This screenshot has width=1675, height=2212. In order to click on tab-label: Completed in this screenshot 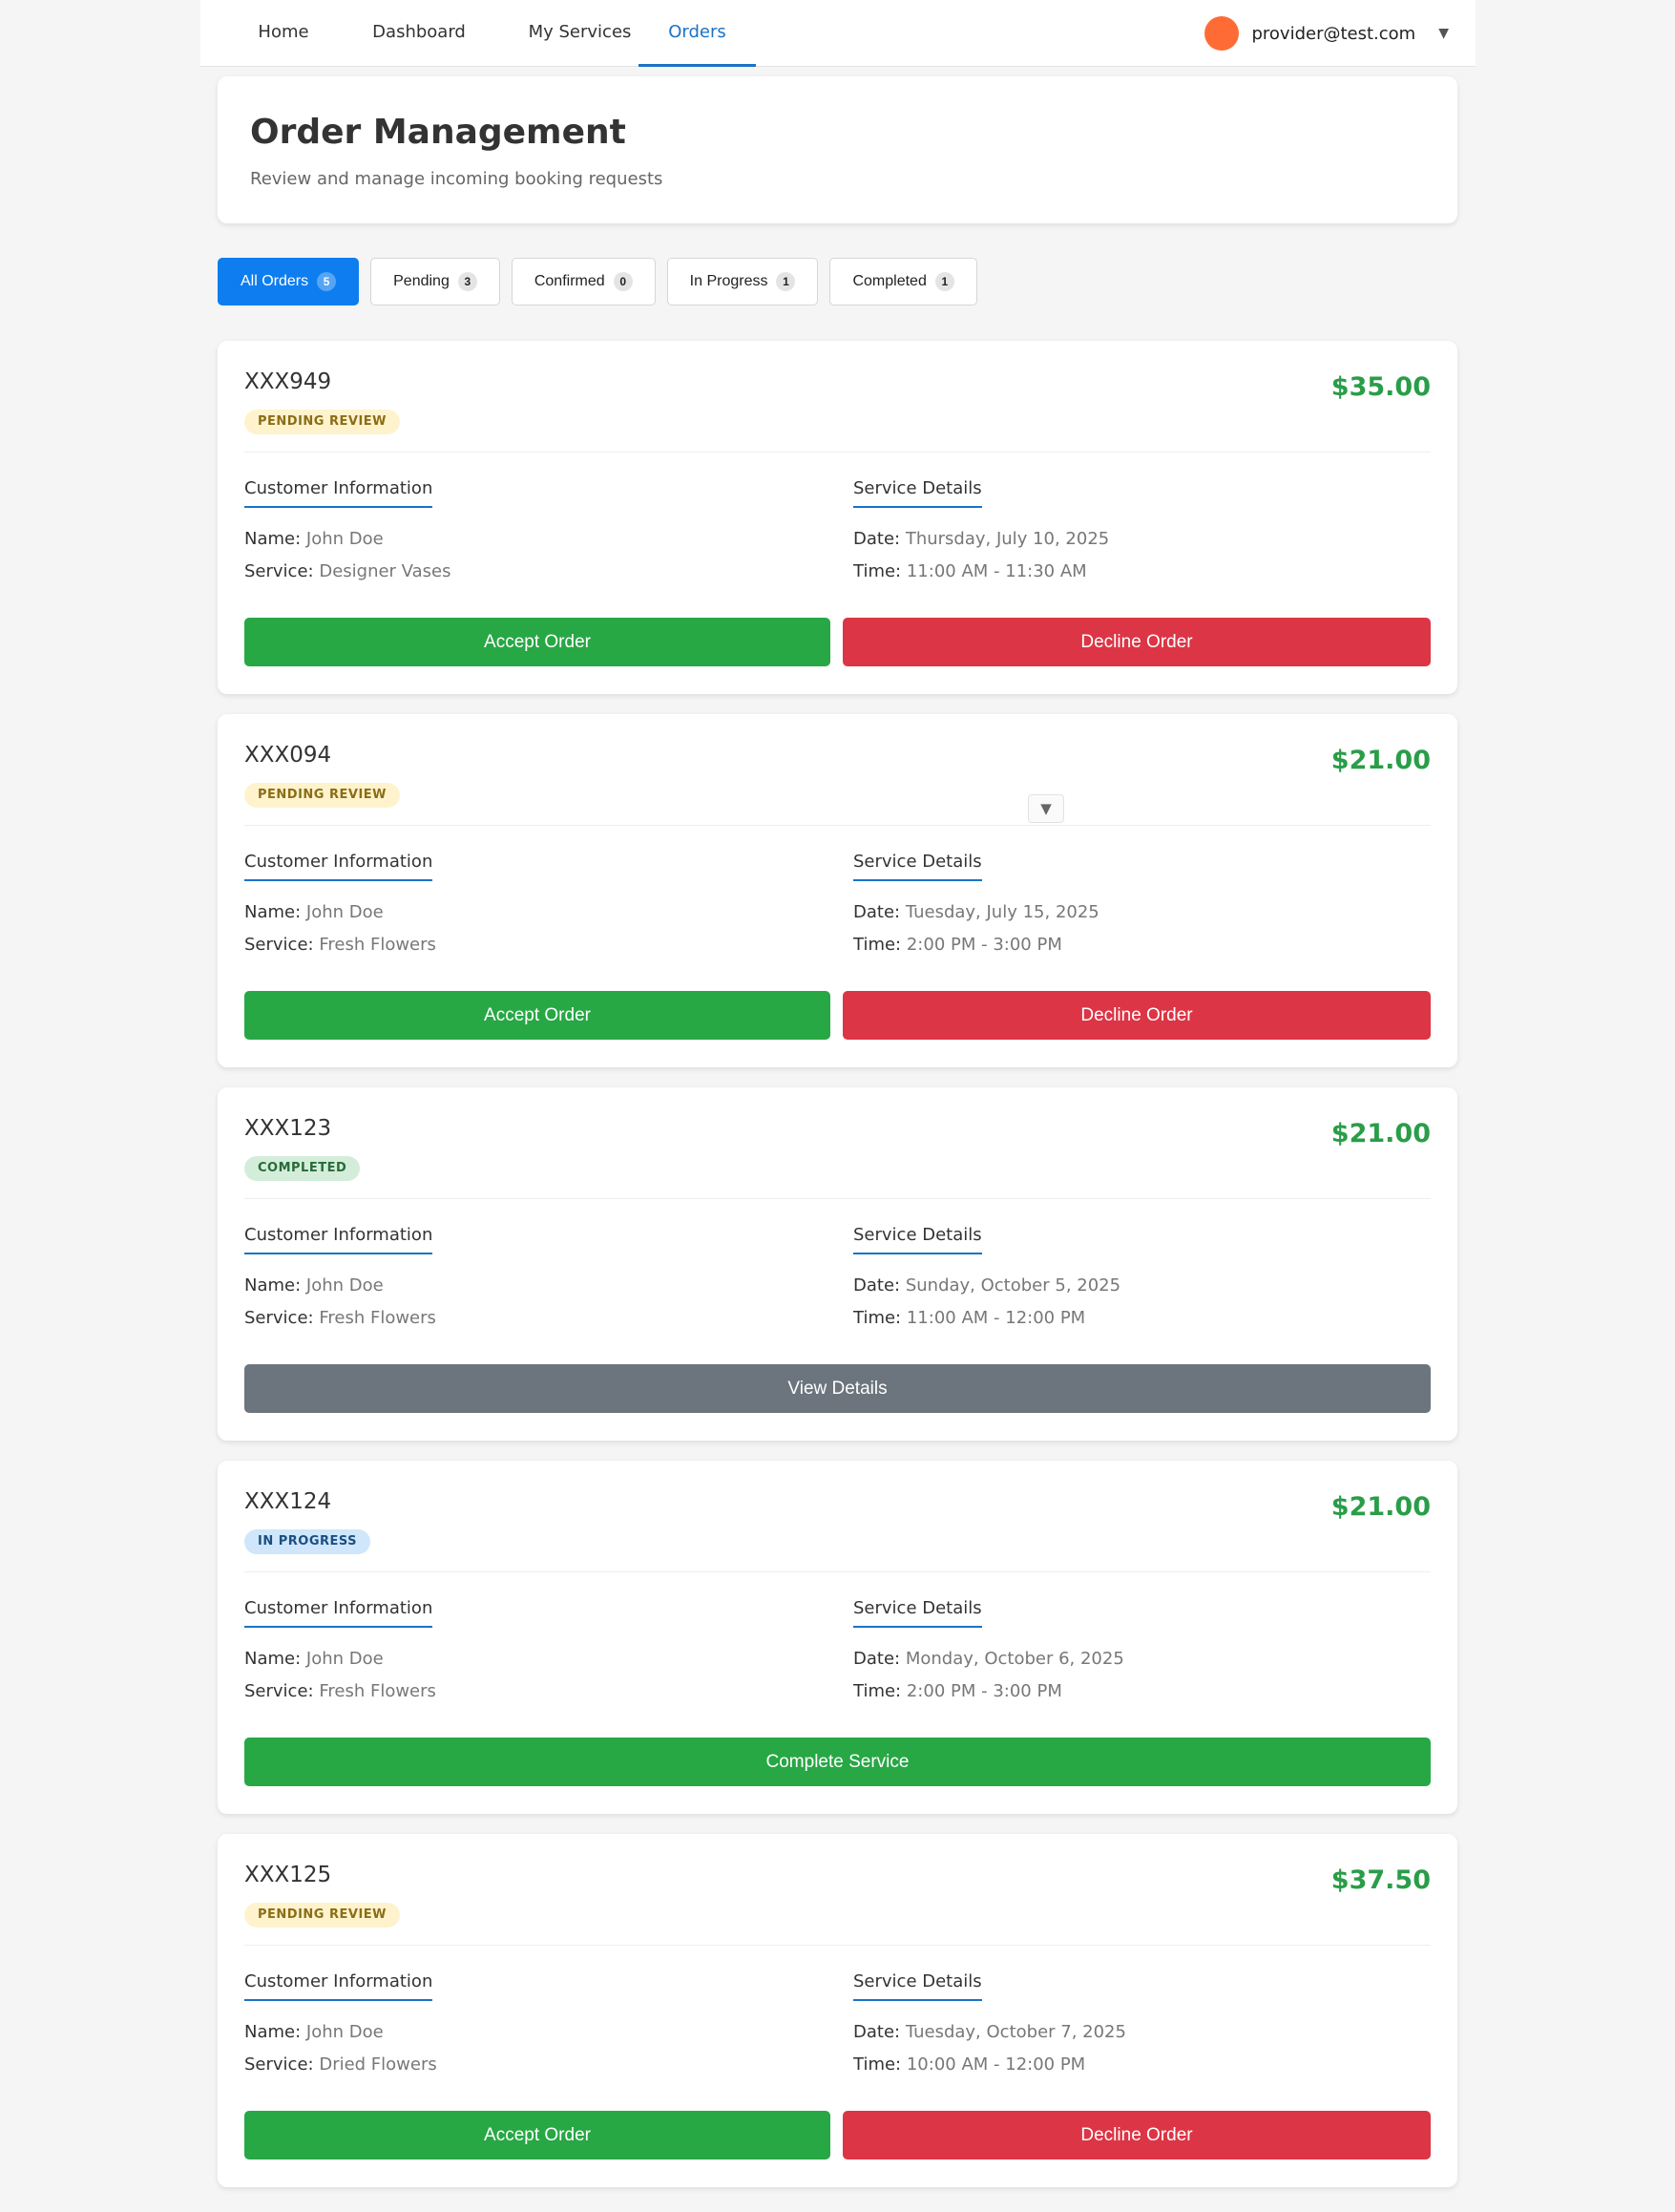, I will do `click(890, 281)`.